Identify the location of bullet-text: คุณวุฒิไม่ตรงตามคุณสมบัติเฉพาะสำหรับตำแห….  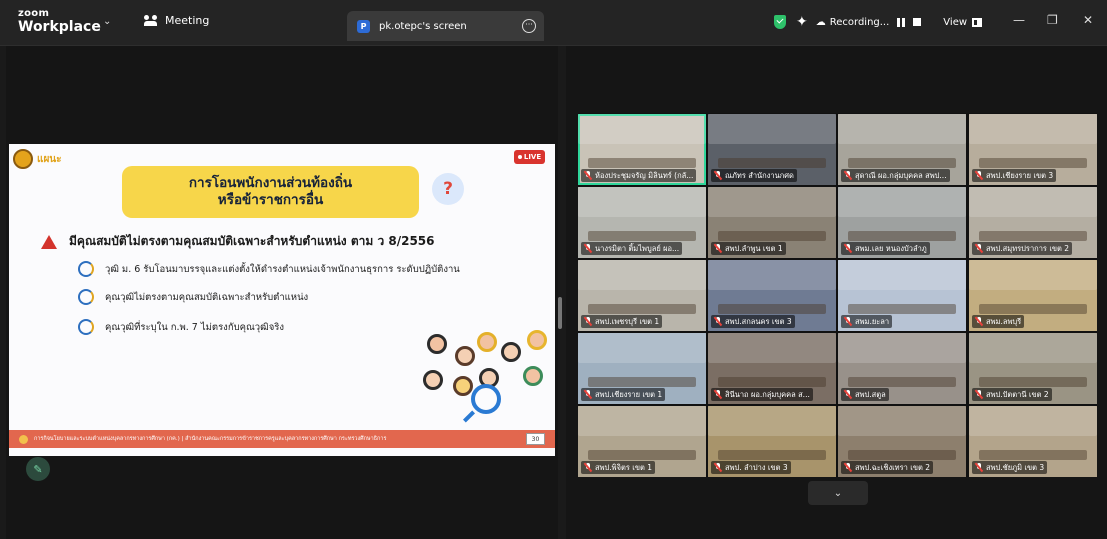
(207, 297).